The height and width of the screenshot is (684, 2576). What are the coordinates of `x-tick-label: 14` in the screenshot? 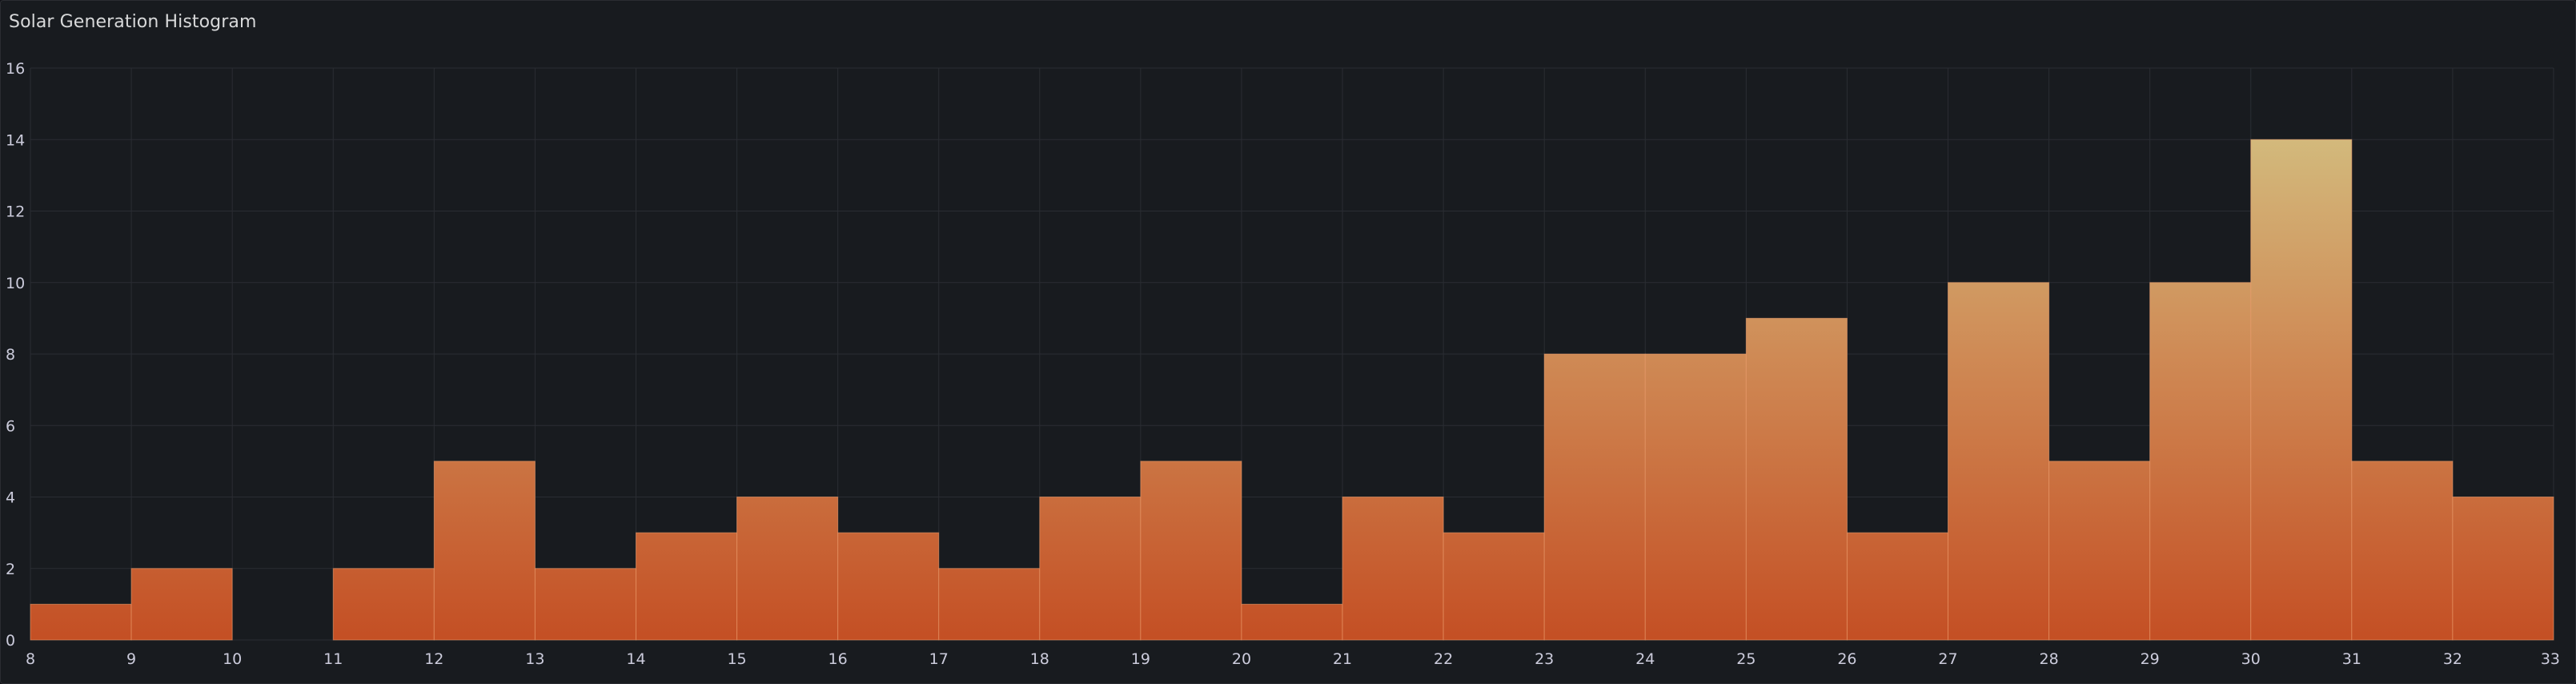 It's located at (636, 659).